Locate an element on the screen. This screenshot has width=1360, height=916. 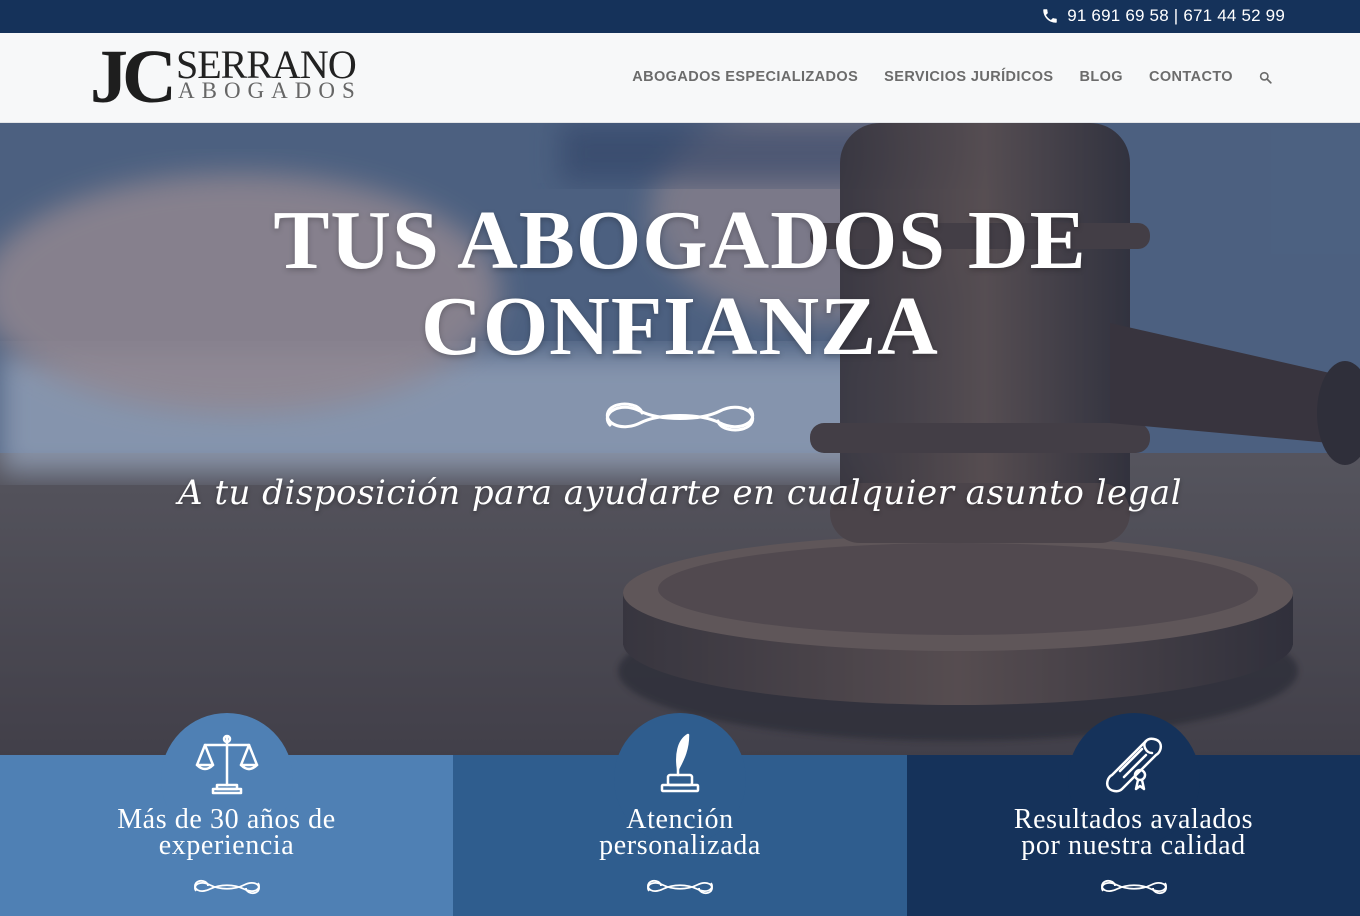
feature-personal-attention-text: Atención personalizada is located at coordinates (680, 833).